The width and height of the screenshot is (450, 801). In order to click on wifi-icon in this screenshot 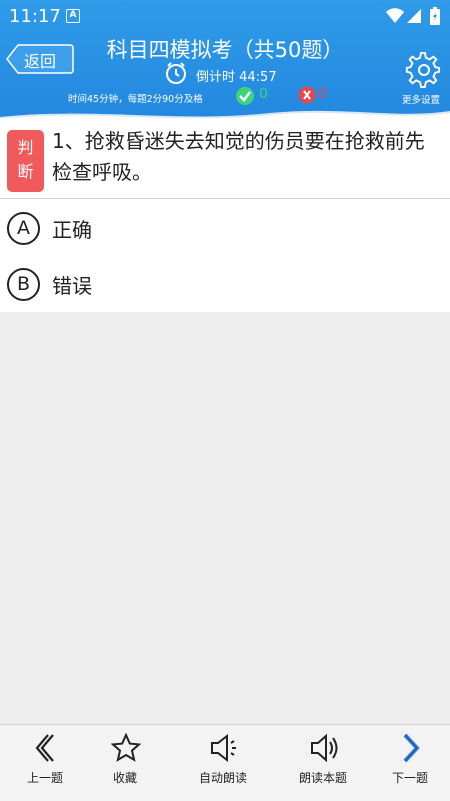, I will do `click(395, 15)`.